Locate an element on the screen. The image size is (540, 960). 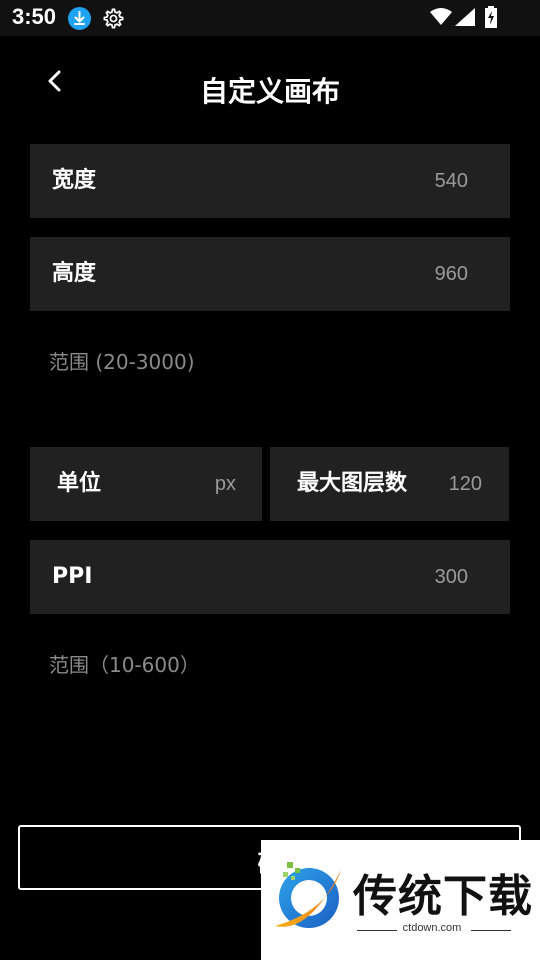
max-layers-label: 最大图层数 is located at coordinates (352, 483).